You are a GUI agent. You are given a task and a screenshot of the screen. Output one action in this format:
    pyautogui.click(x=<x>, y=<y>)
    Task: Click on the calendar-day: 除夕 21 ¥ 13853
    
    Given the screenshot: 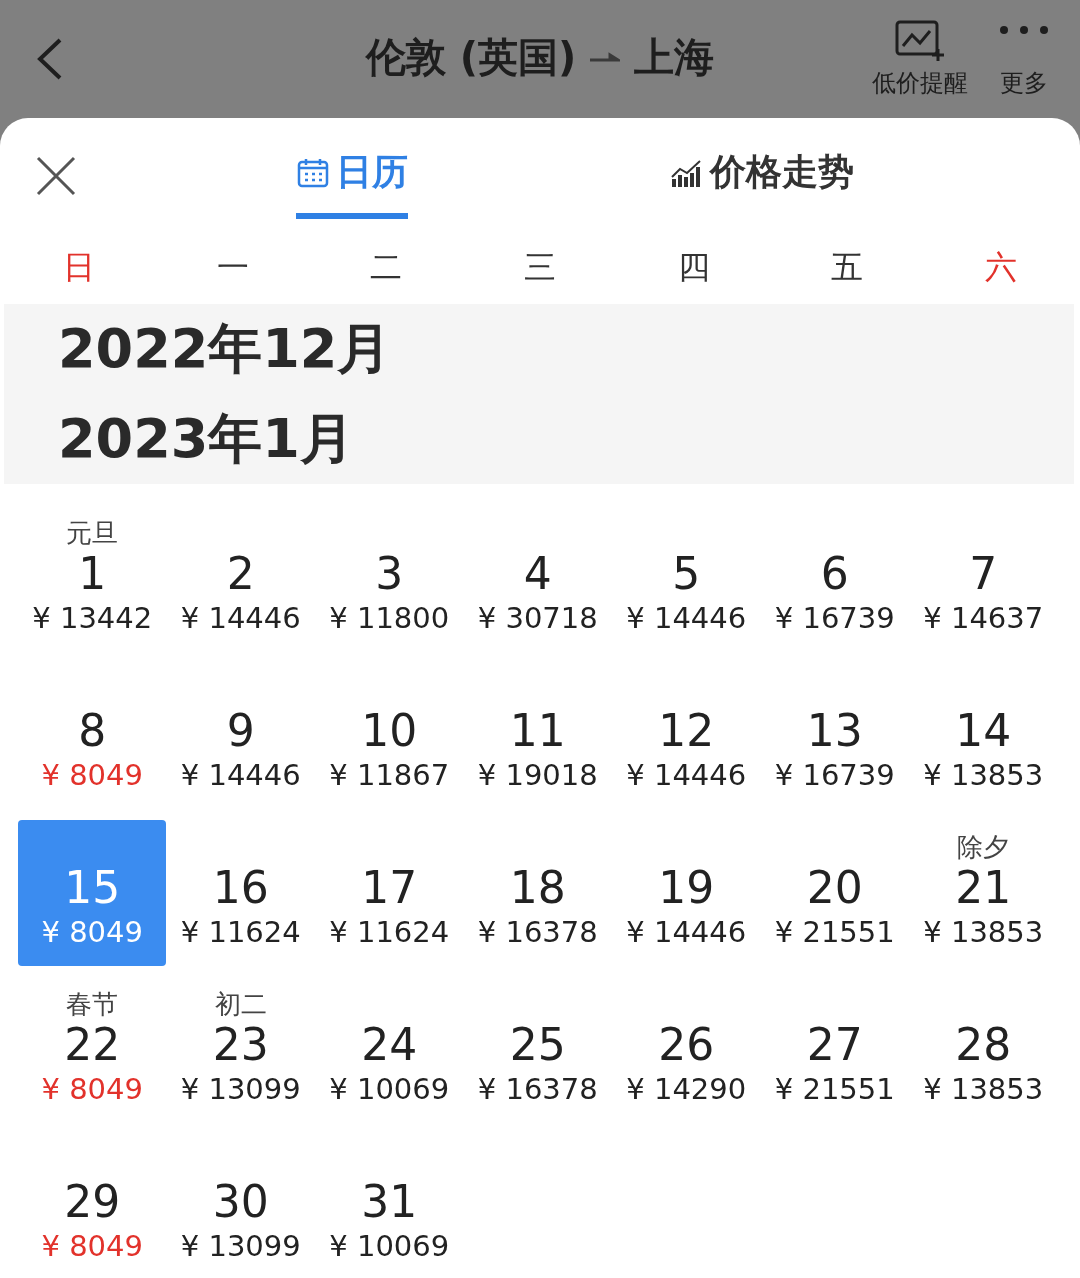 What is the action you would take?
    pyautogui.click(x=983, y=893)
    